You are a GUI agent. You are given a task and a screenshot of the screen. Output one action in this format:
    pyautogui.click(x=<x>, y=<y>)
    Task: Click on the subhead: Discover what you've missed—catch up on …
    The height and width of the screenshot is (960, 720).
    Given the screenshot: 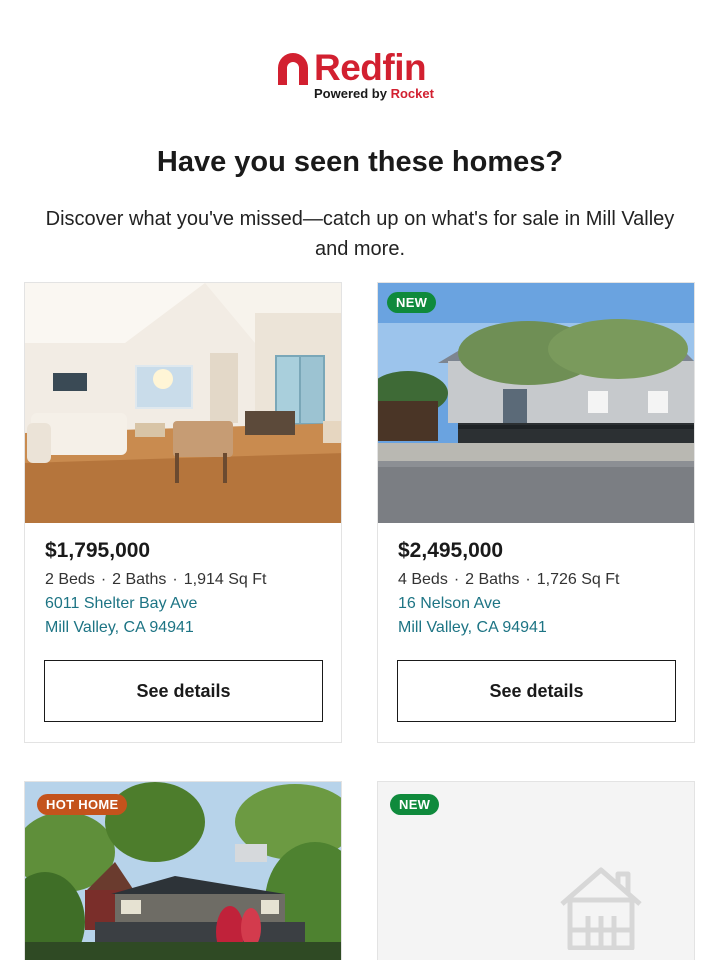 What is the action you would take?
    pyautogui.click(x=360, y=234)
    